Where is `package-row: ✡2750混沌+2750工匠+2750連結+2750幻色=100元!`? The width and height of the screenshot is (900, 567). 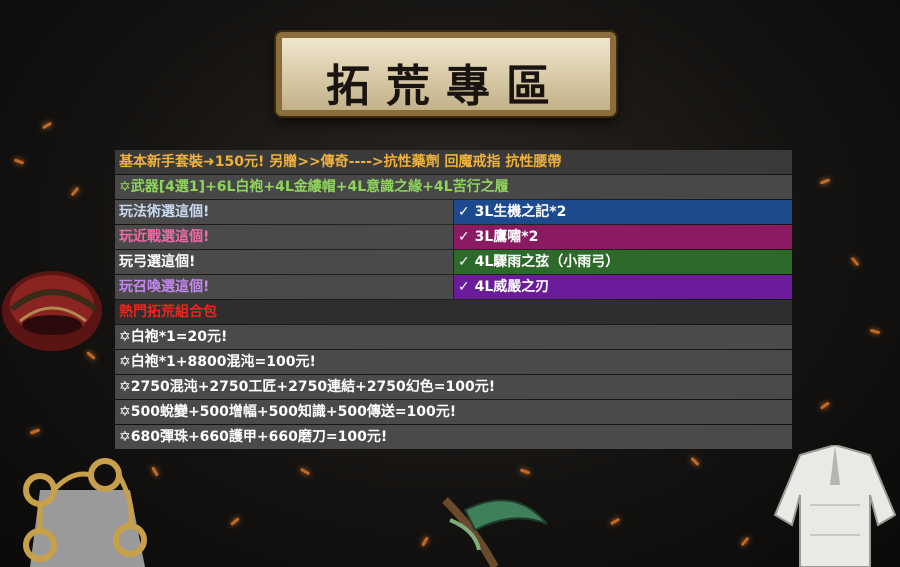
package-row: ✡2750混沌+2750工匠+2750連結+2750幻色=100元! is located at coordinates (453, 387).